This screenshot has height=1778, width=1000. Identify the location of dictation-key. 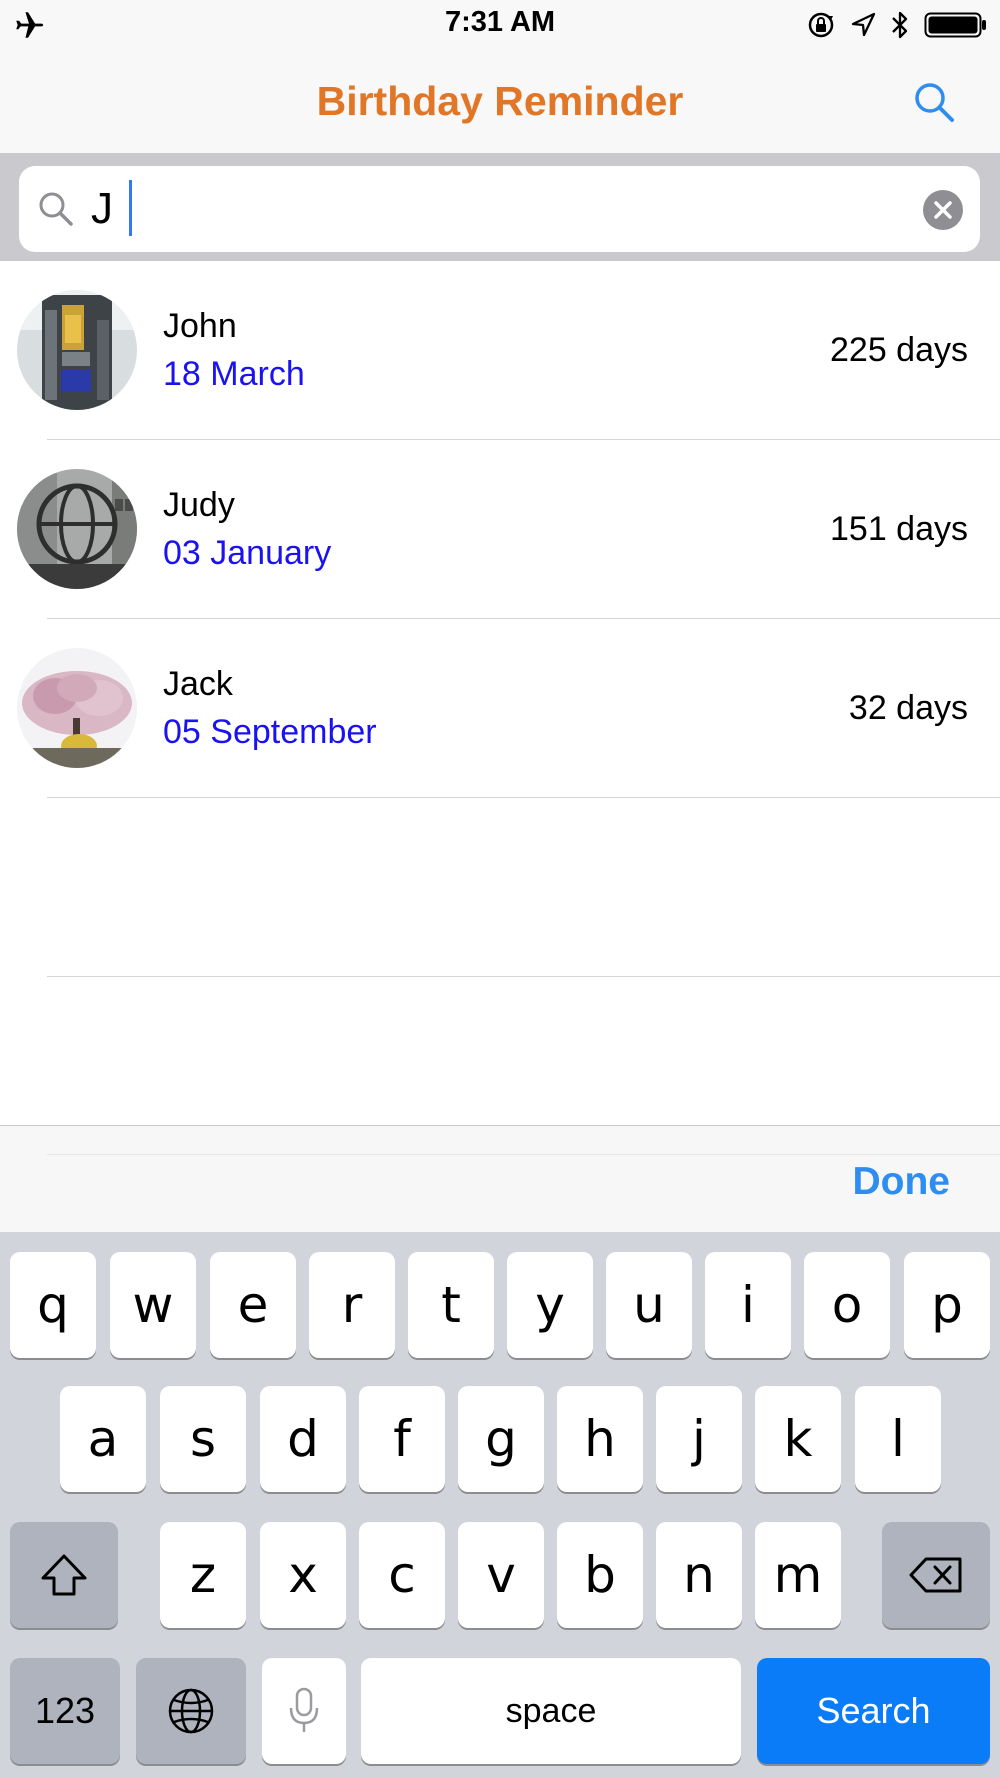
(304, 1711).